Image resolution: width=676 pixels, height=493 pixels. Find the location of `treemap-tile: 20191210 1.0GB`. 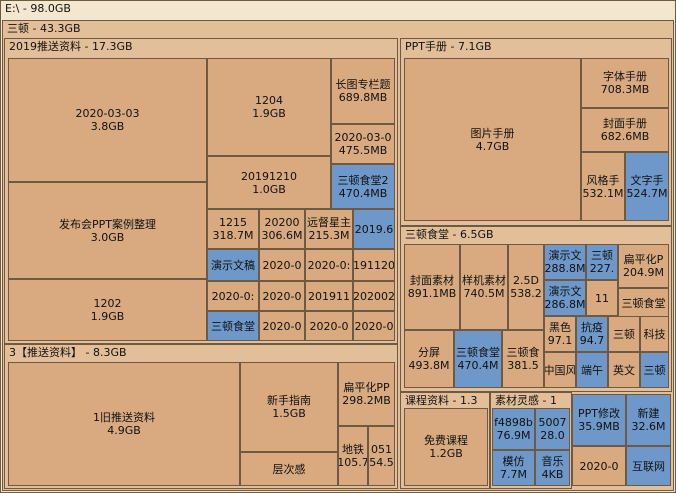

treemap-tile: 20191210 1.0GB is located at coordinates (269, 182).